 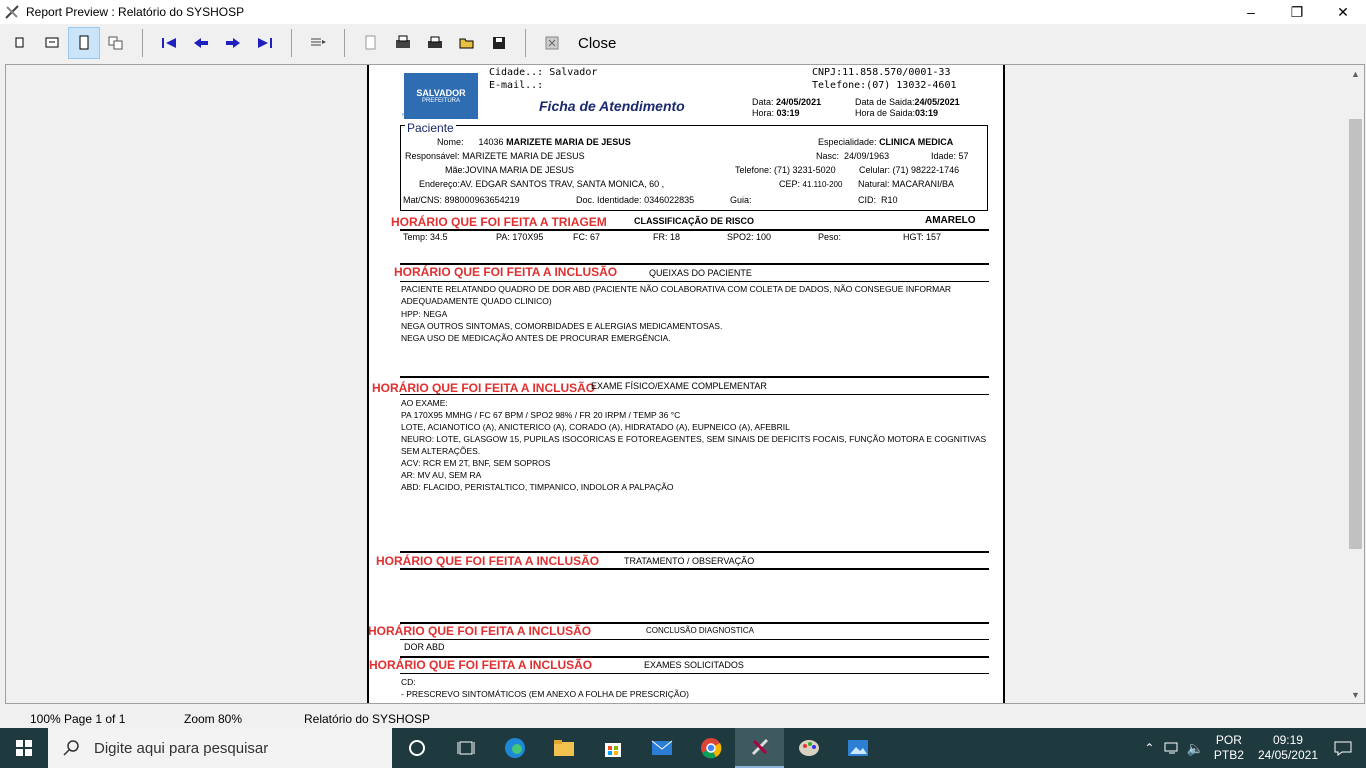 I want to click on page-corner-mark: ', so click(x=372, y=67).